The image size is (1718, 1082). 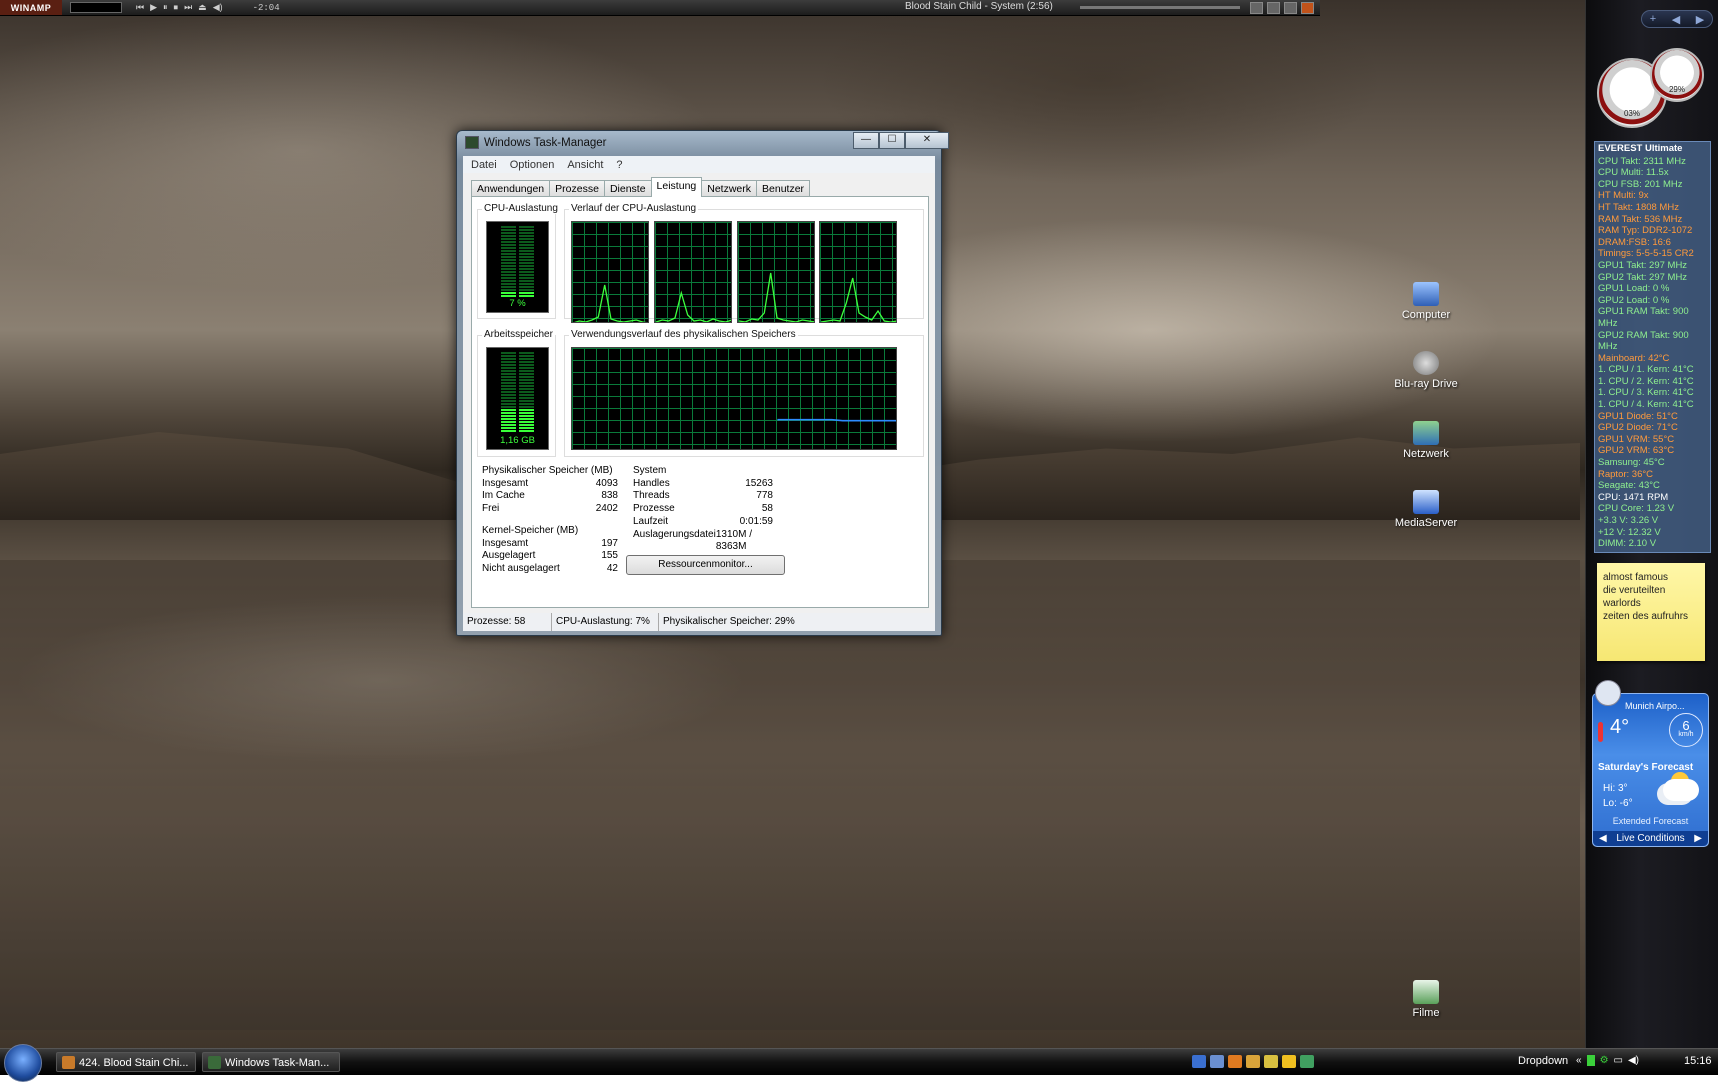 What do you see at coordinates (1543, 1061) in the screenshot?
I see `dropdown-toolbar: Dropdown` at bounding box center [1543, 1061].